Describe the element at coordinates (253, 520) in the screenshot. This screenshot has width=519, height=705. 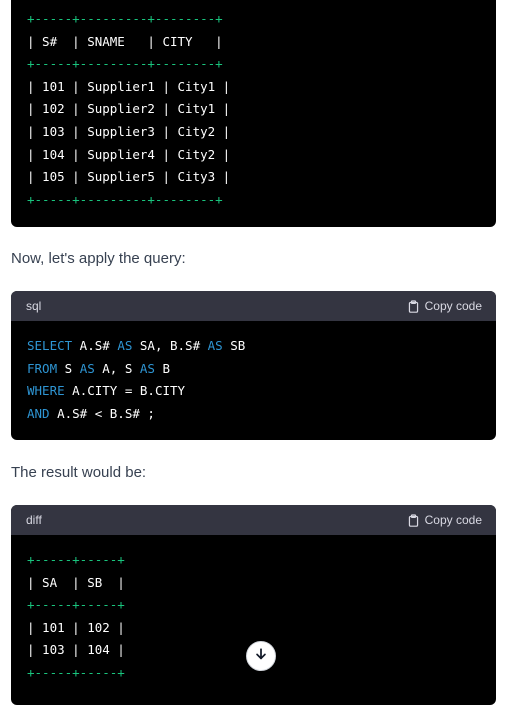
I see `code-header: diff Copy code` at that location.